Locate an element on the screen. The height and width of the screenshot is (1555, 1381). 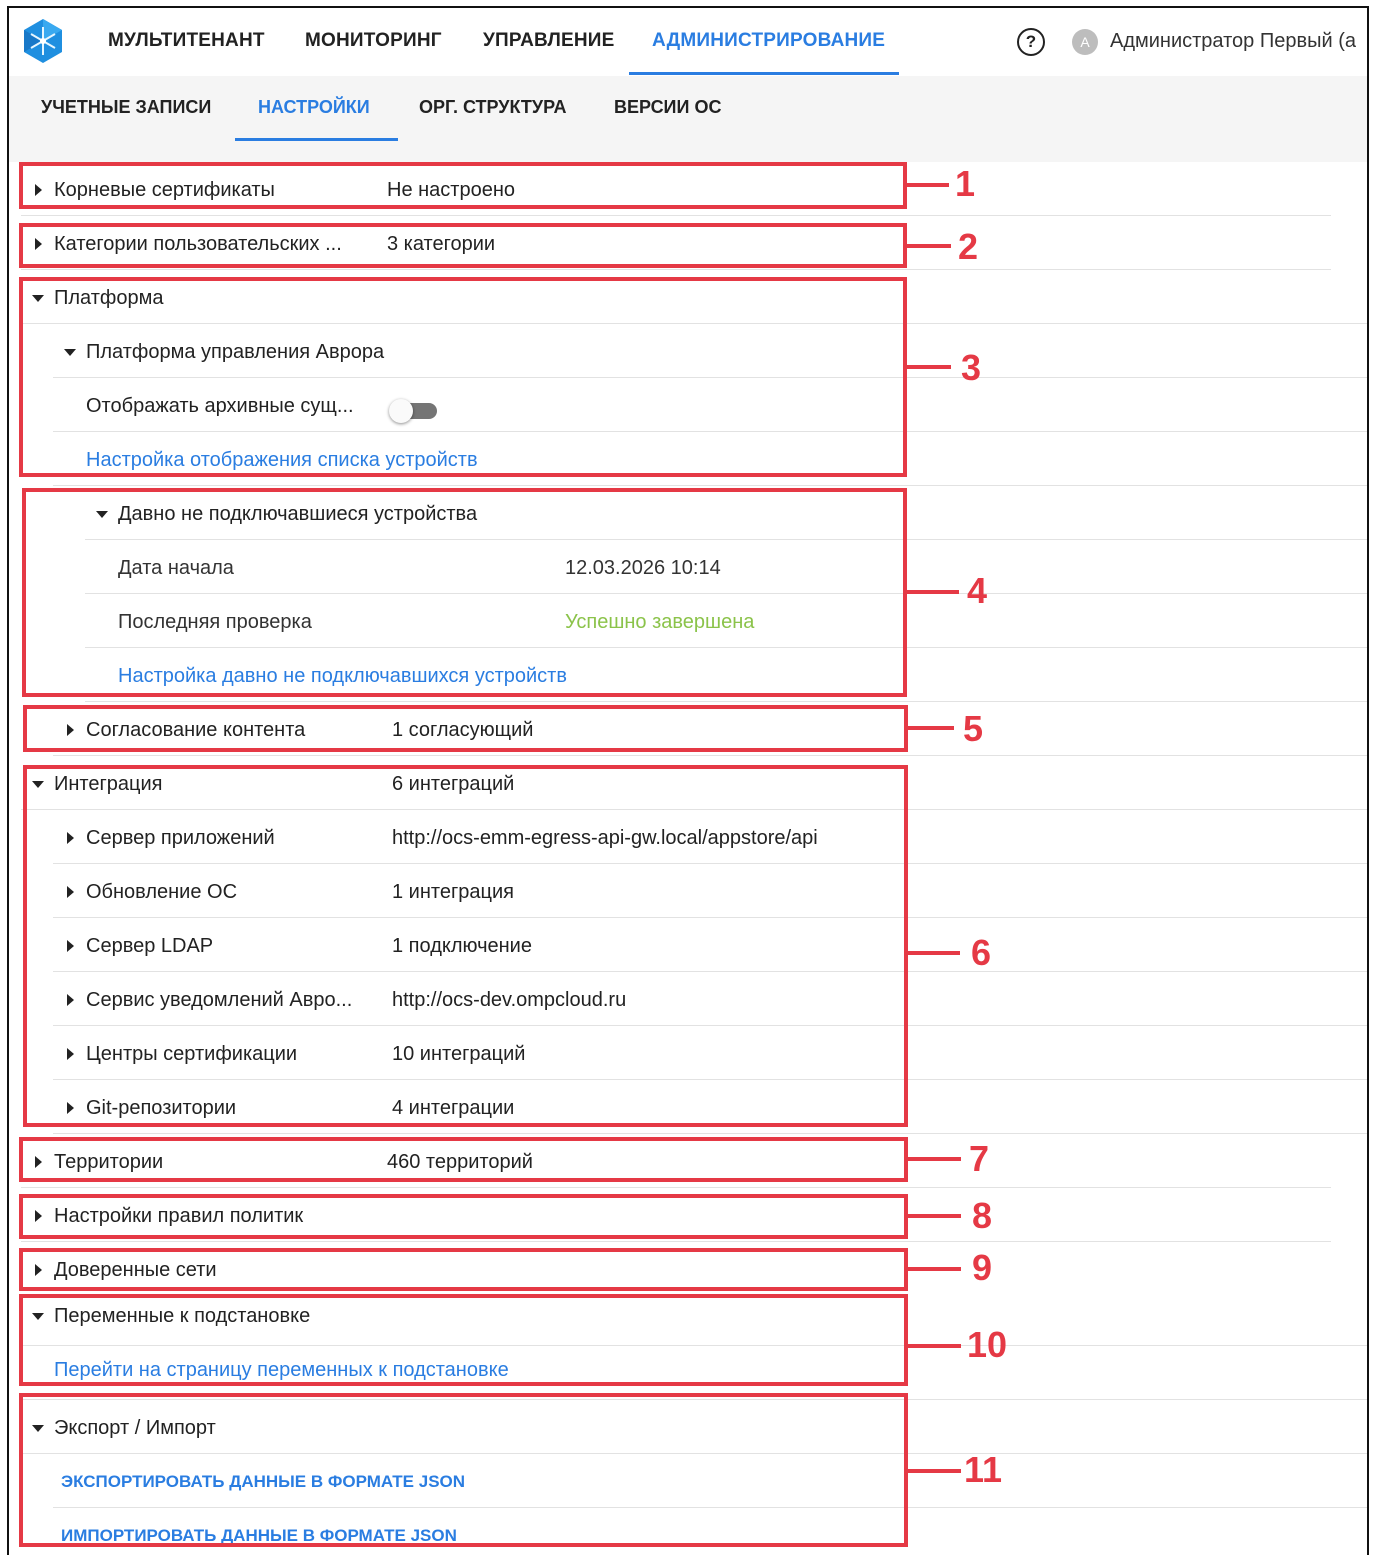
callout-number: 6 is located at coordinates (981, 952).